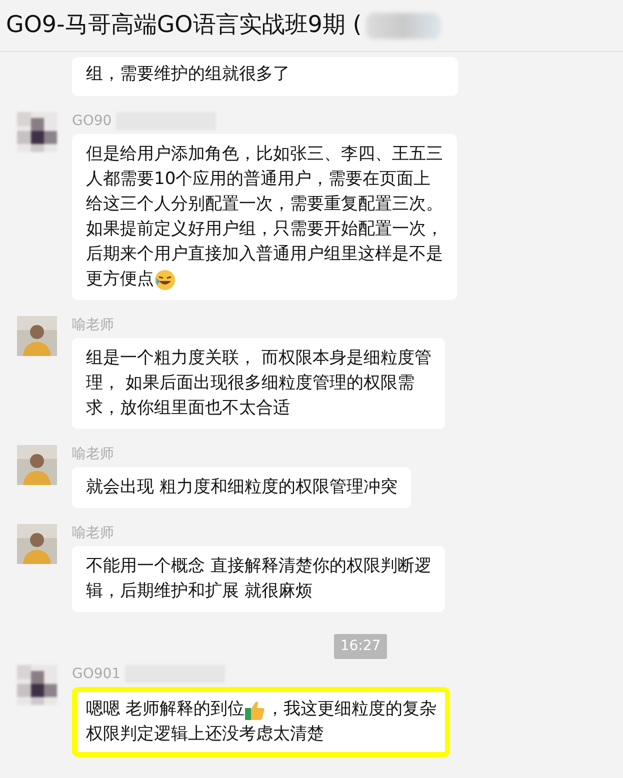  What do you see at coordinates (264, 254) in the screenshot?
I see `message-text: 后期来个用户直接加入普通用户组里这样是不是` at bounding box center [264, 254].